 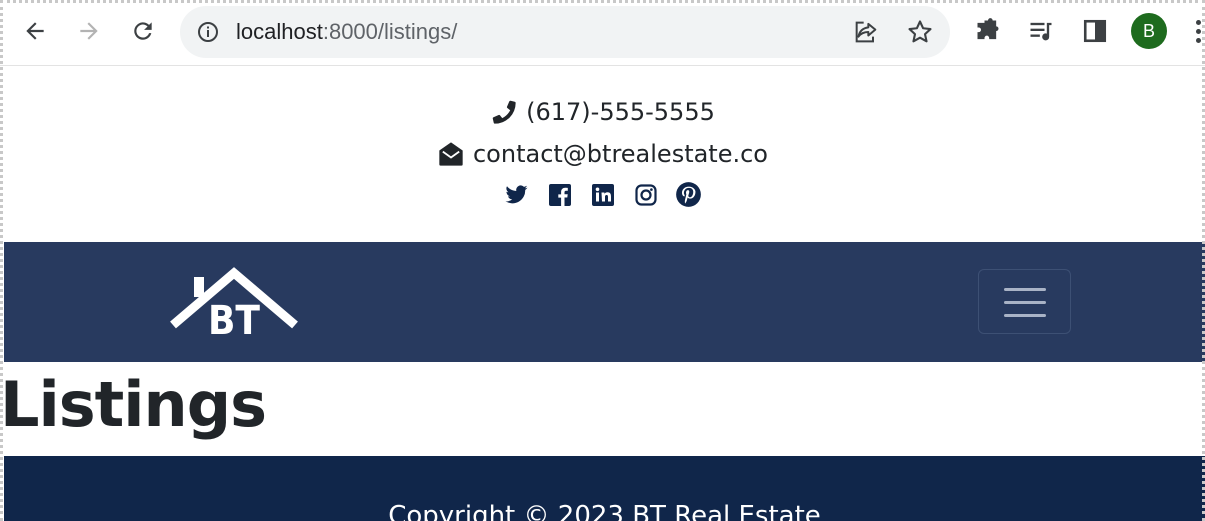 I want to click on phone-icon, so click(x=504, y=112).